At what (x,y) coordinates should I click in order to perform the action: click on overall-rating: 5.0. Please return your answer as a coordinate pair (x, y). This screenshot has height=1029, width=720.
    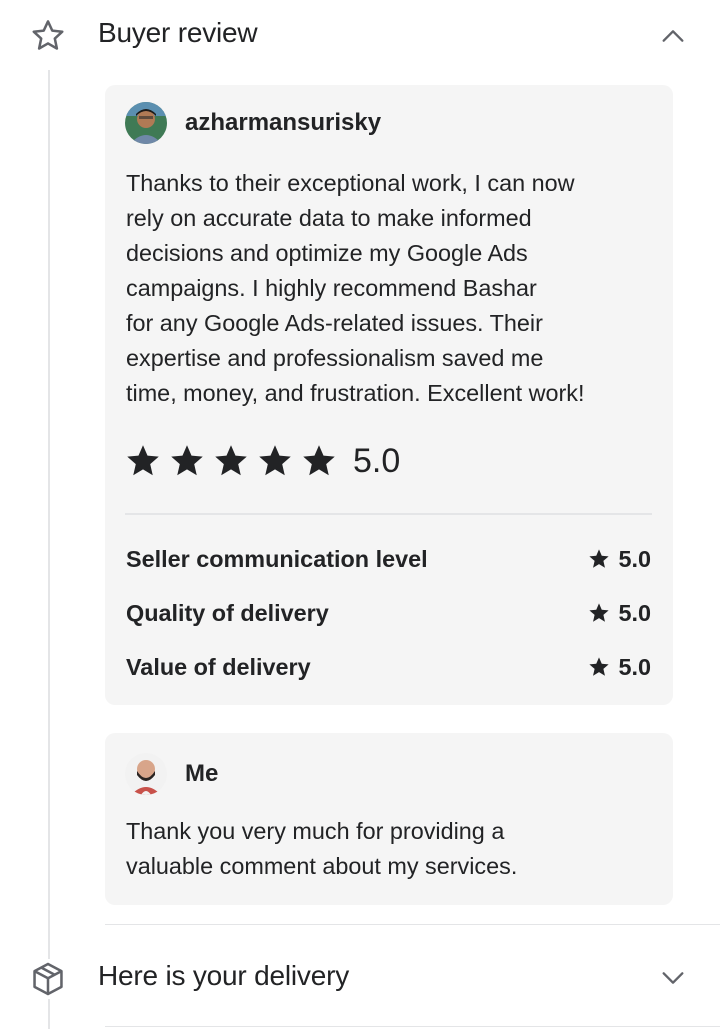
    Looking at the image, I should click on (262, 461).